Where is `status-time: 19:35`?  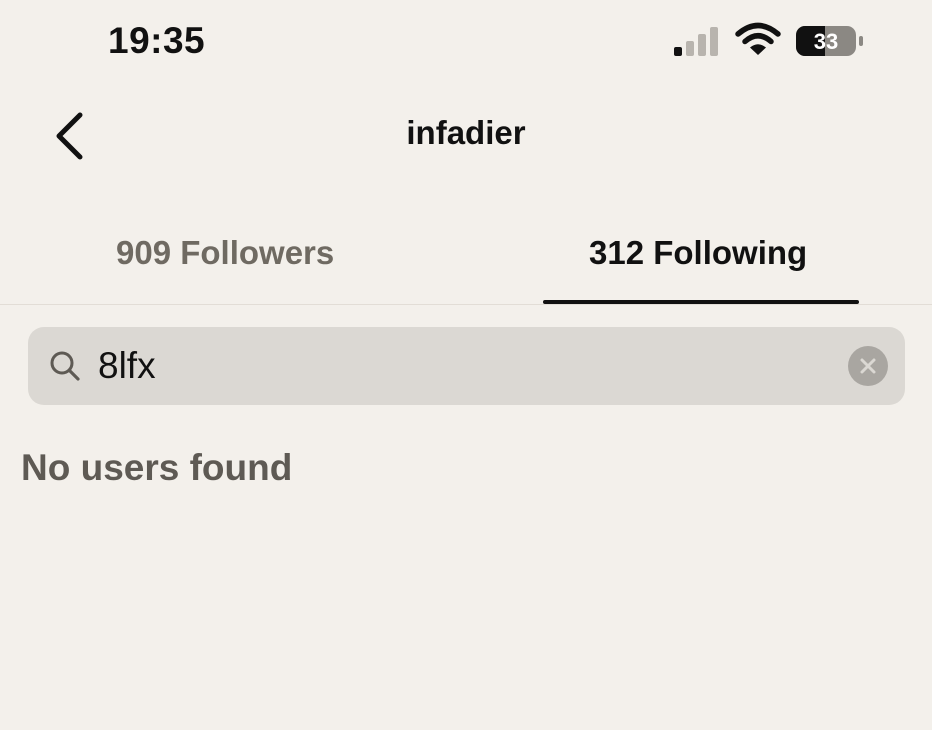
status-time: 19:35 is located at coordinates (157, 40).